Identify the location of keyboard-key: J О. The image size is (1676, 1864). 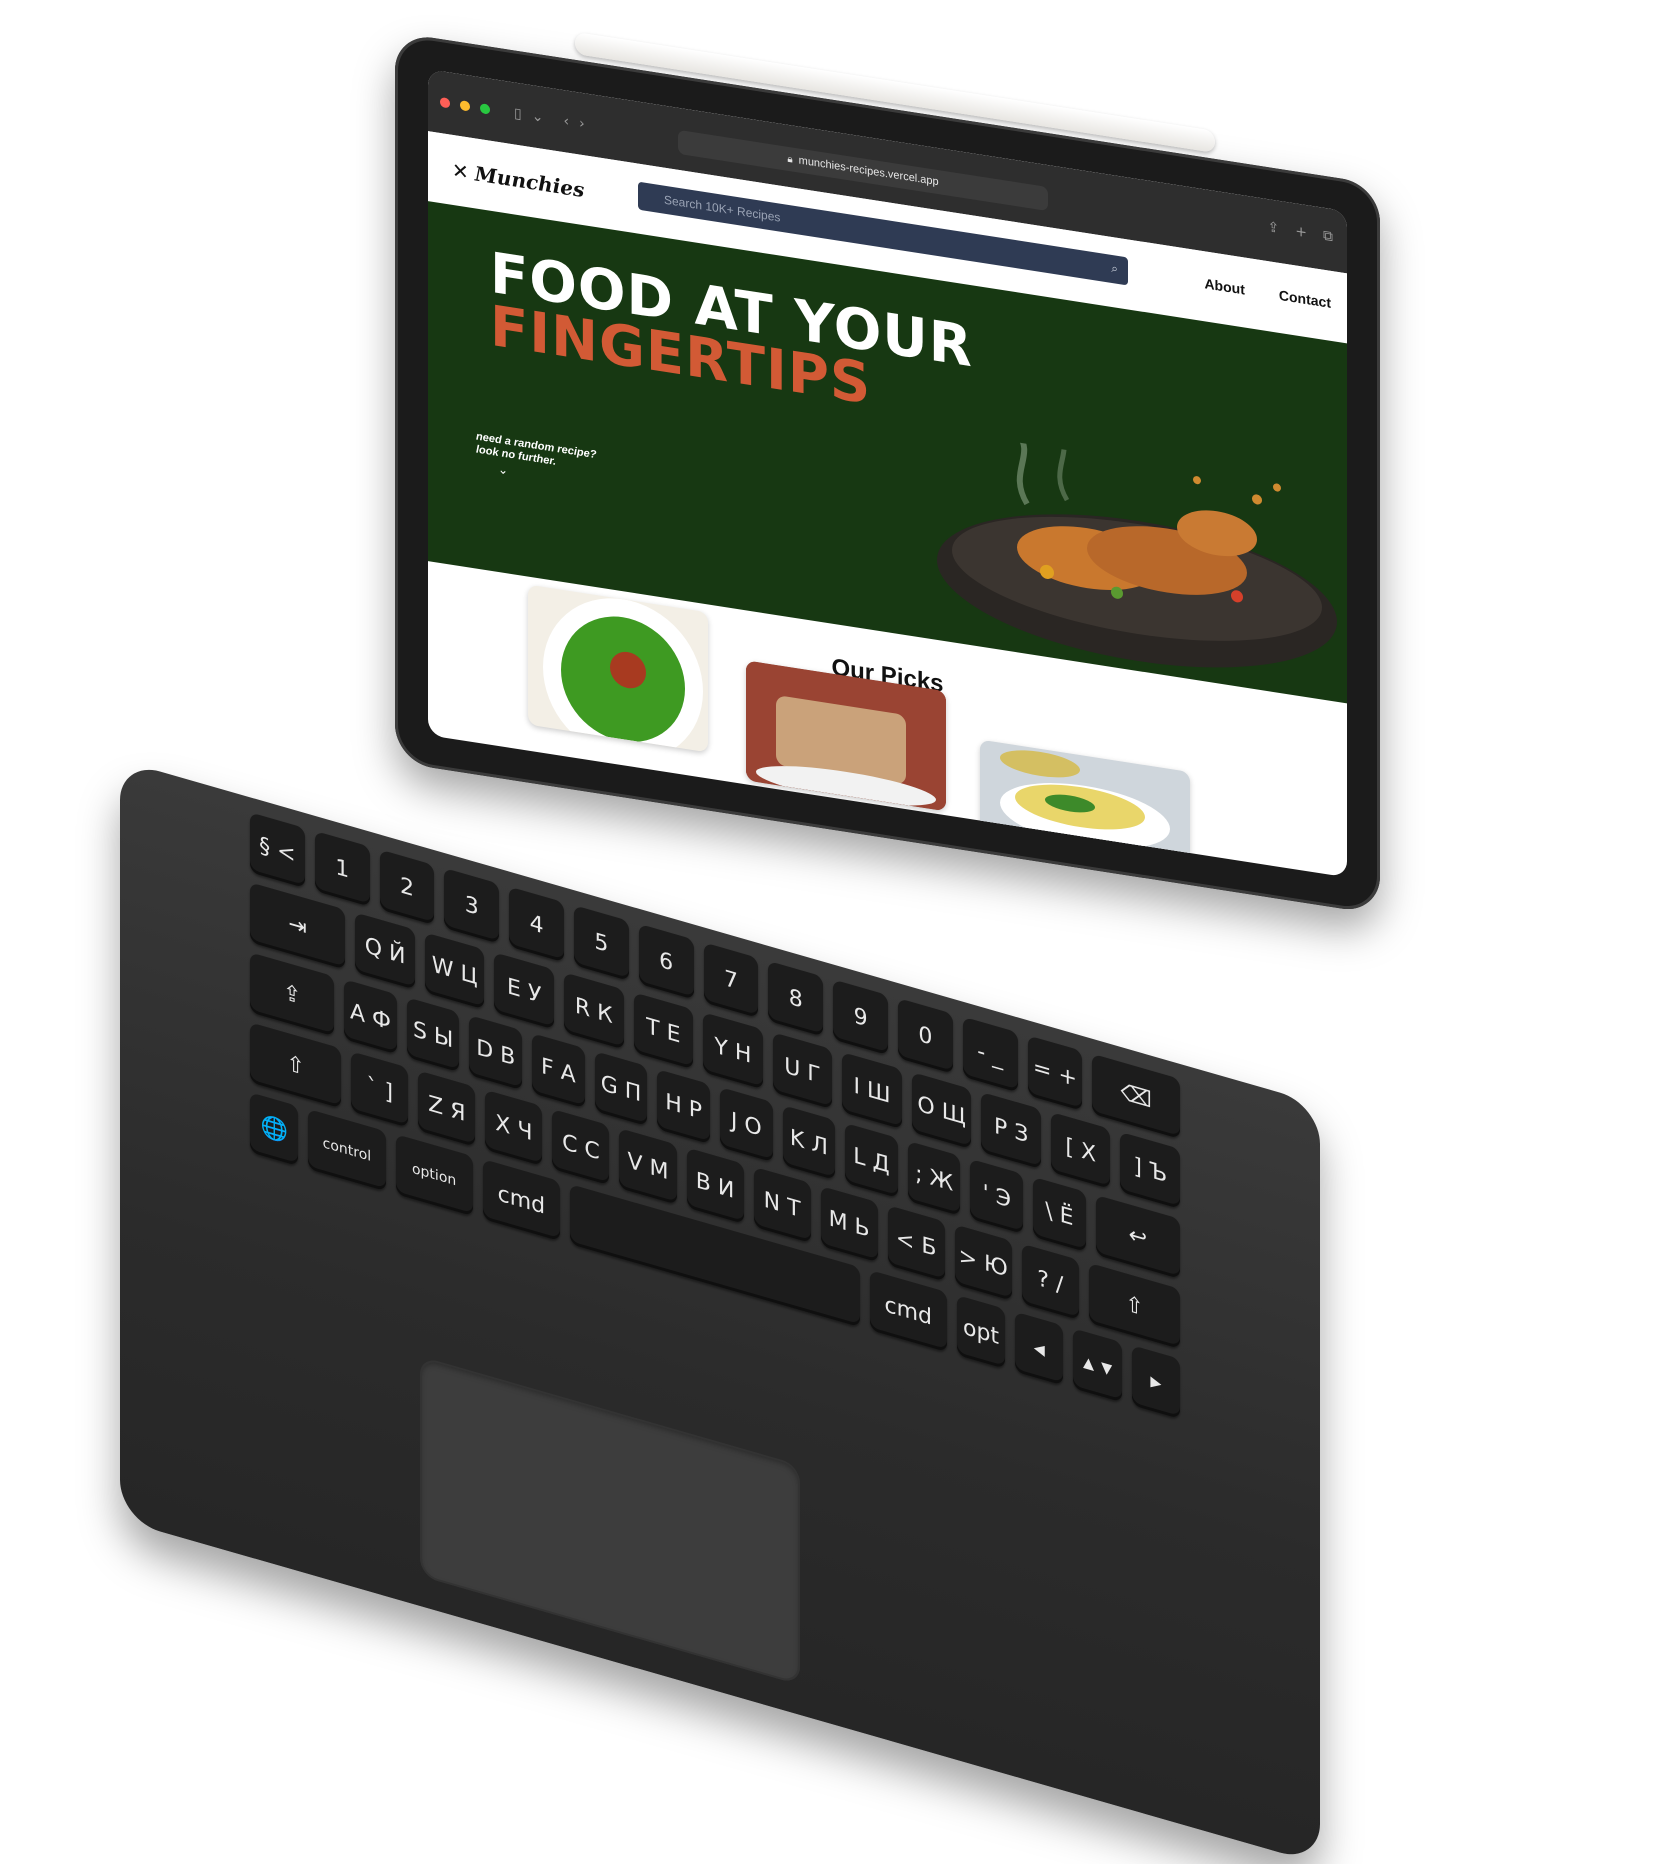
(746, 1125).